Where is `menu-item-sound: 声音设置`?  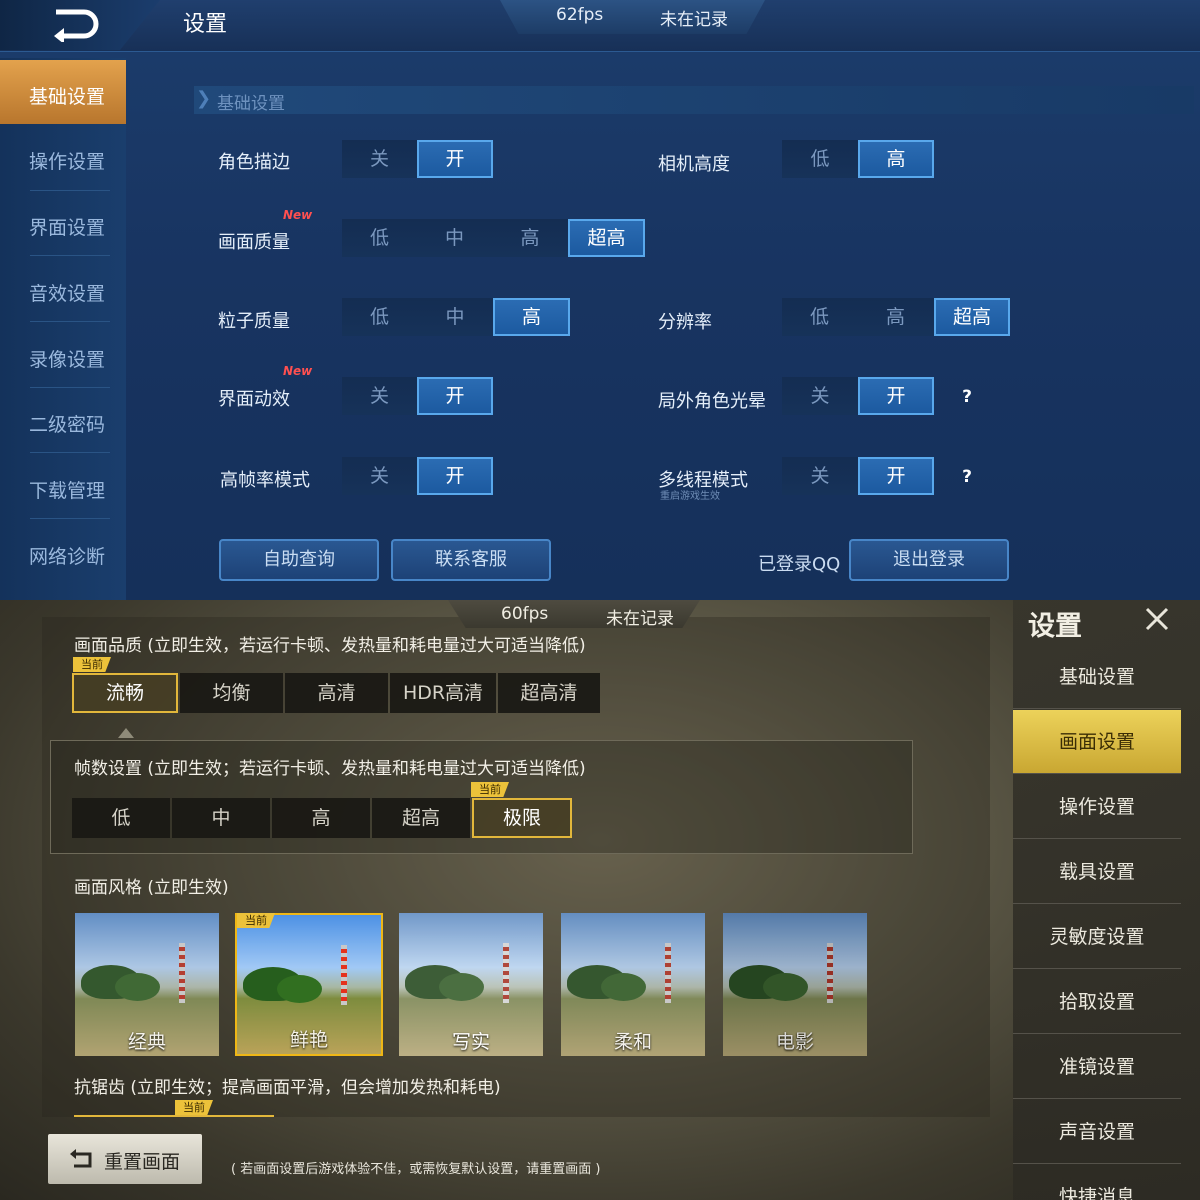
menu-item-sound: 声音设置 is located at coordinates (1097, 1132).